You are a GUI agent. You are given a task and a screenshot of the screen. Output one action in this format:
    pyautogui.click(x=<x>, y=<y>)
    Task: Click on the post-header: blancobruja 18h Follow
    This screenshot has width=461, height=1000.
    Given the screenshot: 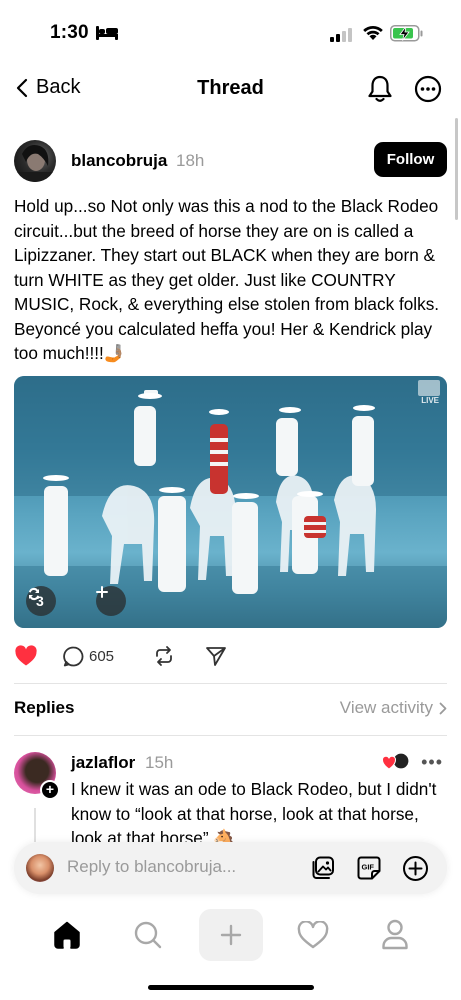 What is the action you would take?
    pyautogui.click(x=230, y=161)
    